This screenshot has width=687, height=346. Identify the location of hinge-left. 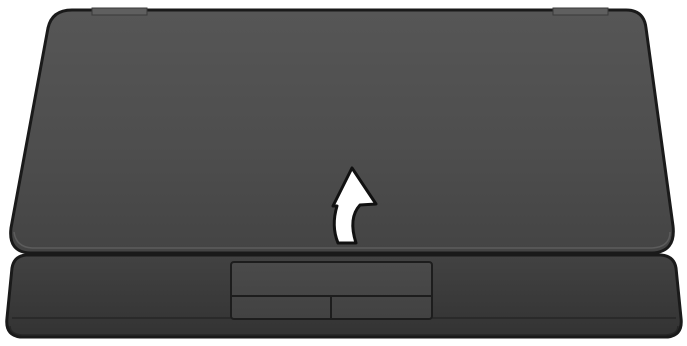
(119, 11).